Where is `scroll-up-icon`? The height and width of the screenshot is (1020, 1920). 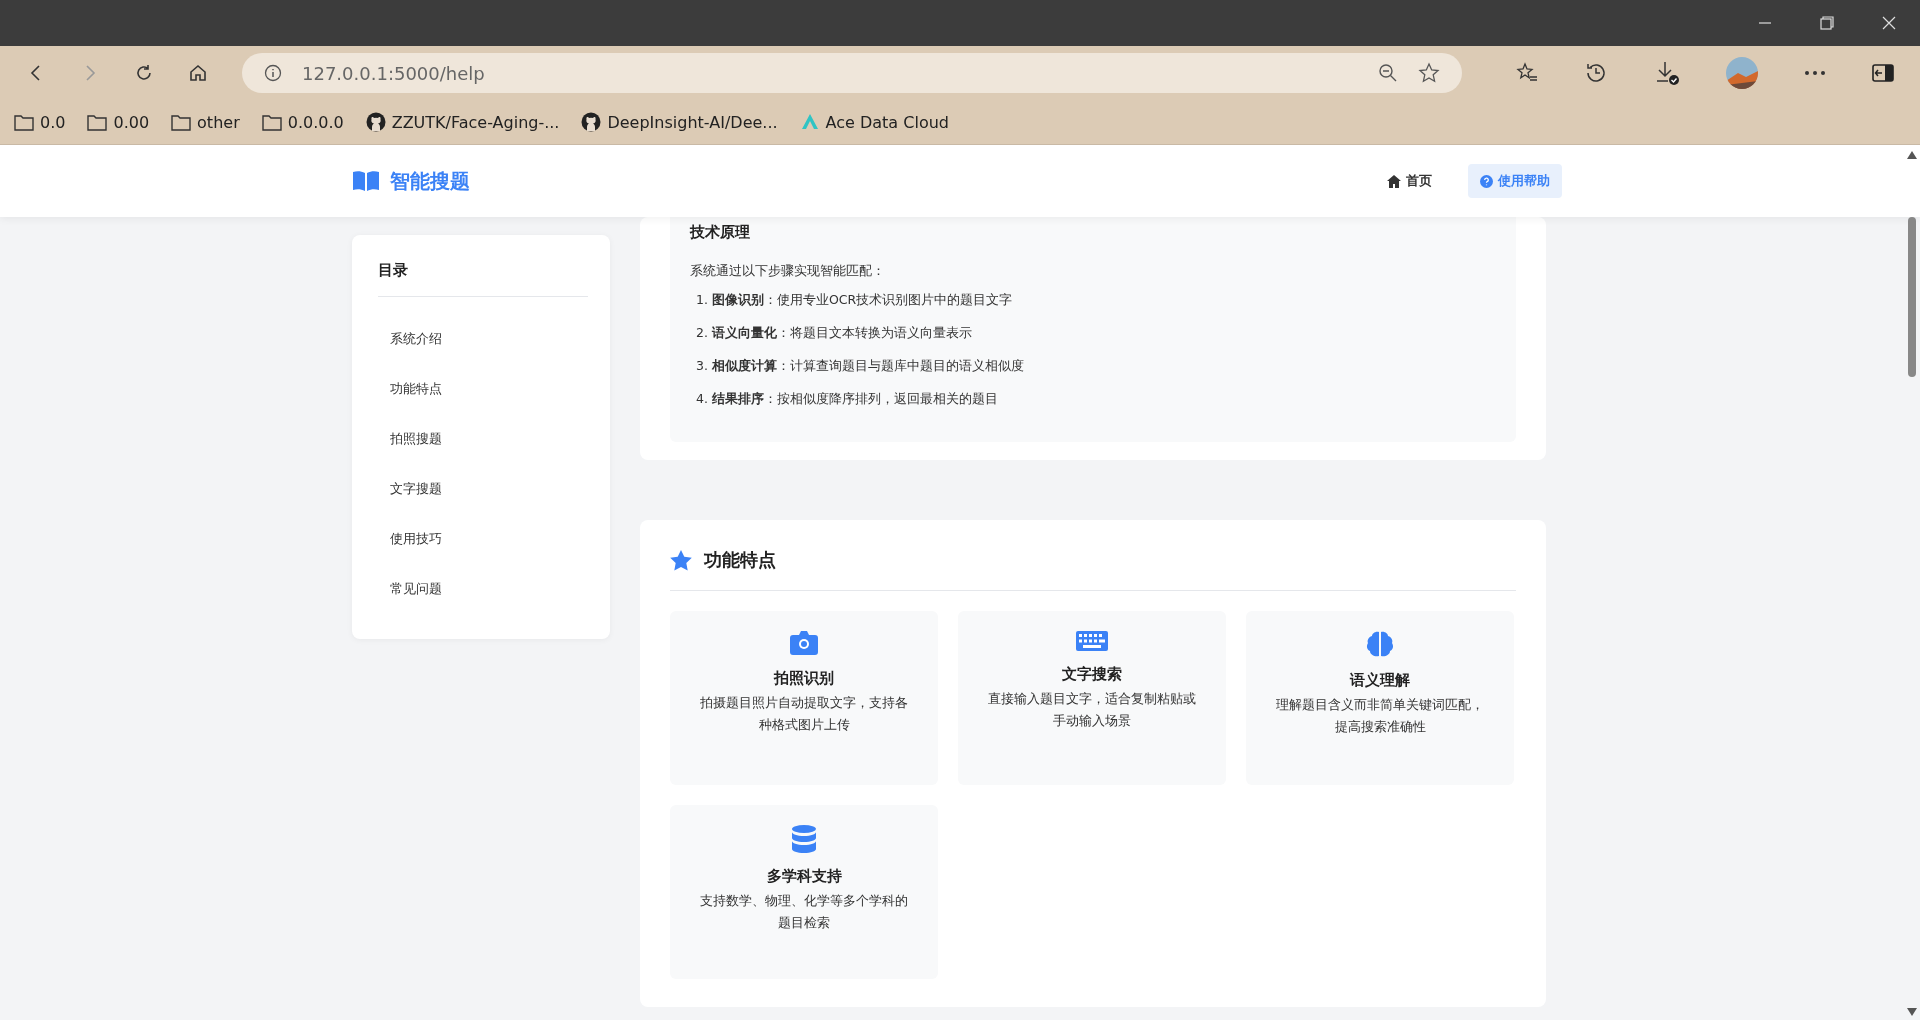
scroll-up-icon is located at coordinates (1912, 155).